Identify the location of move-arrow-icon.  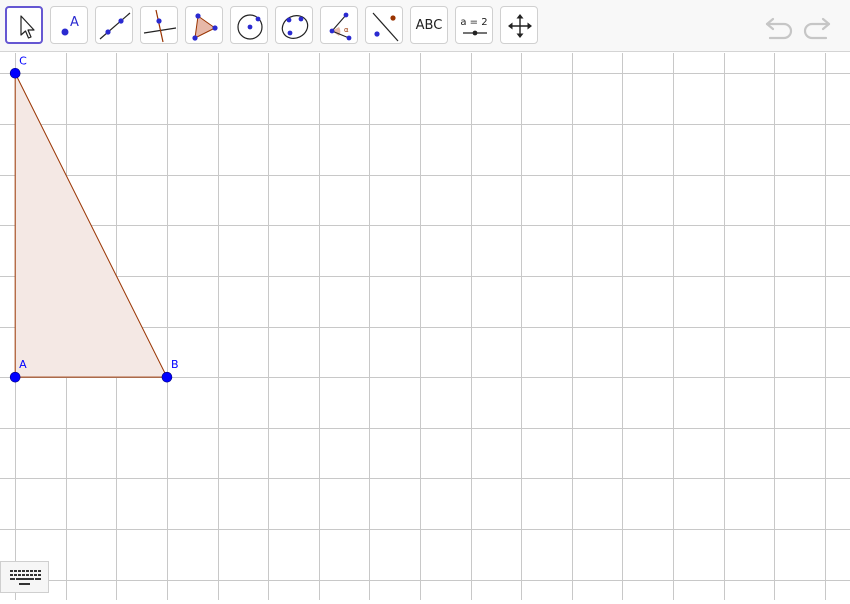
(27, 27).